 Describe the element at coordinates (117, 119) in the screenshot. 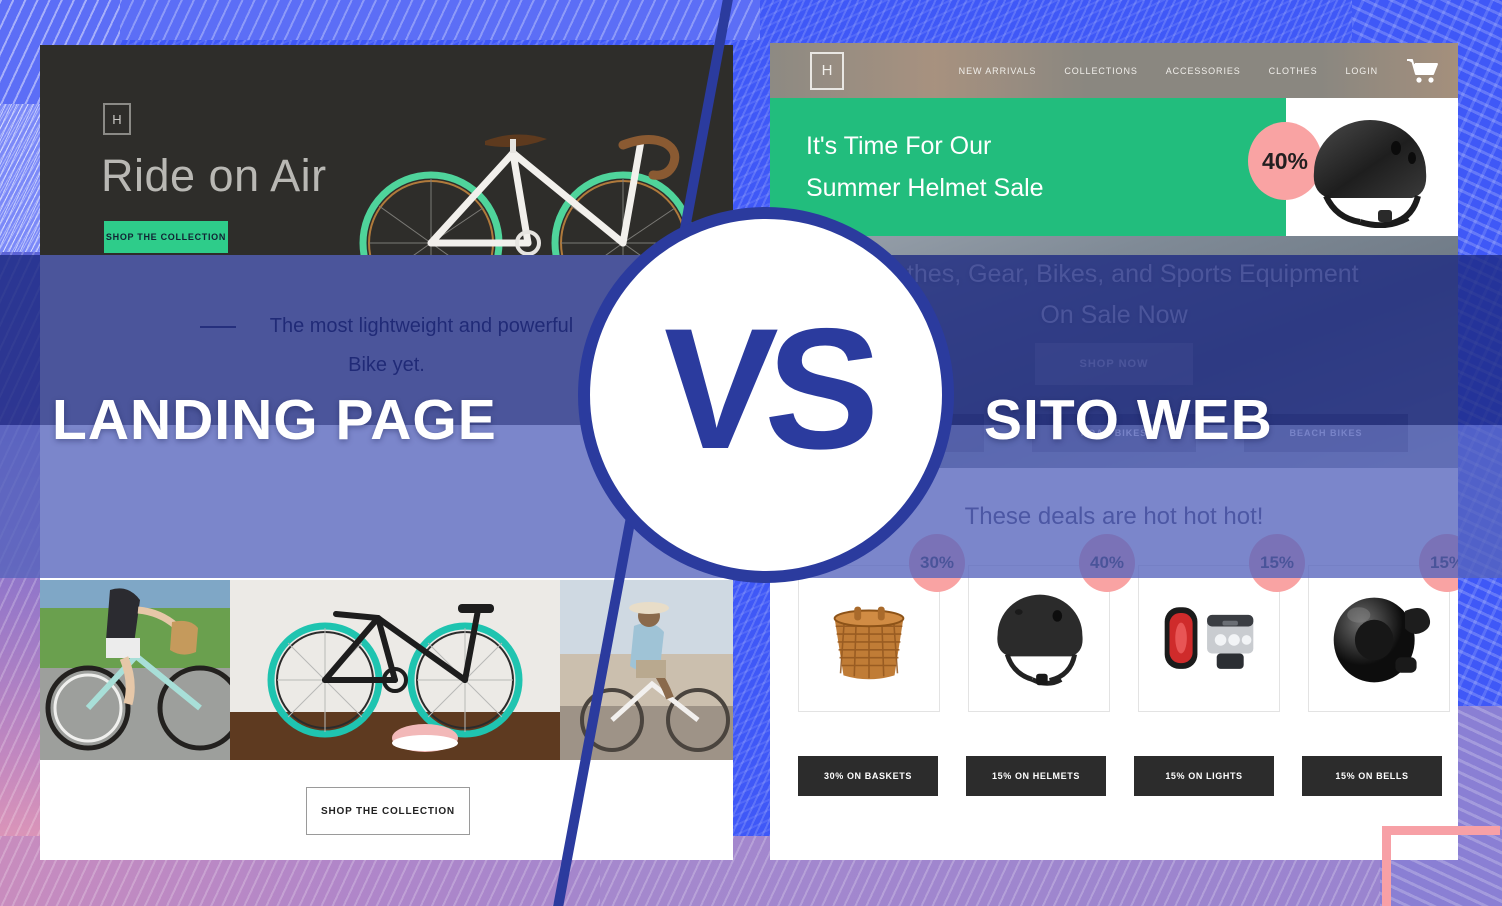

I see `landing-logo: H` at that location.